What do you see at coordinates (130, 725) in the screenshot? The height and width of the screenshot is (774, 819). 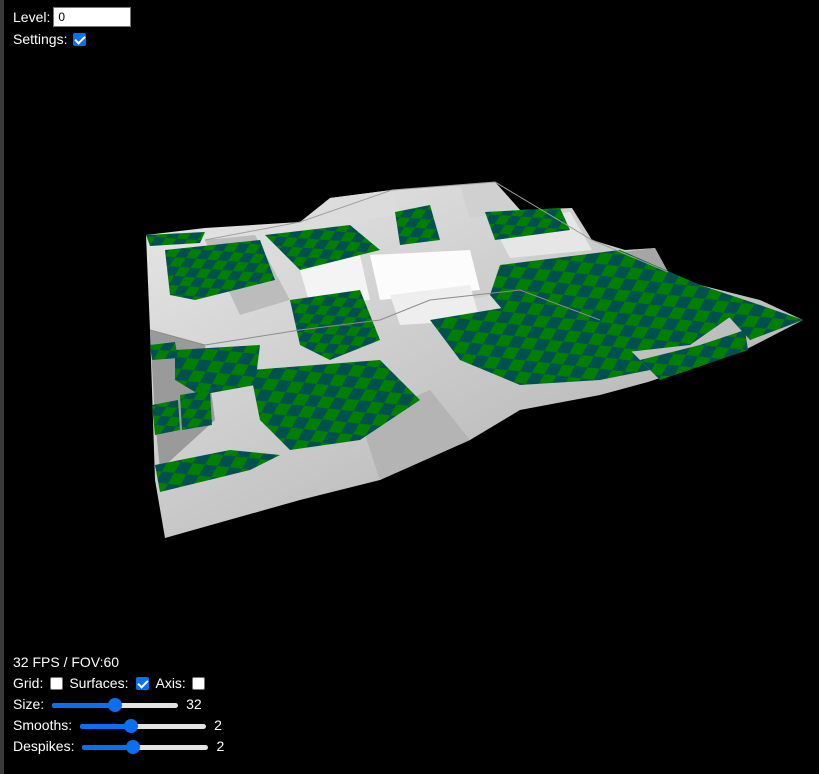 I see `smooths-slider-thumb` at bounding box center [130, 725].